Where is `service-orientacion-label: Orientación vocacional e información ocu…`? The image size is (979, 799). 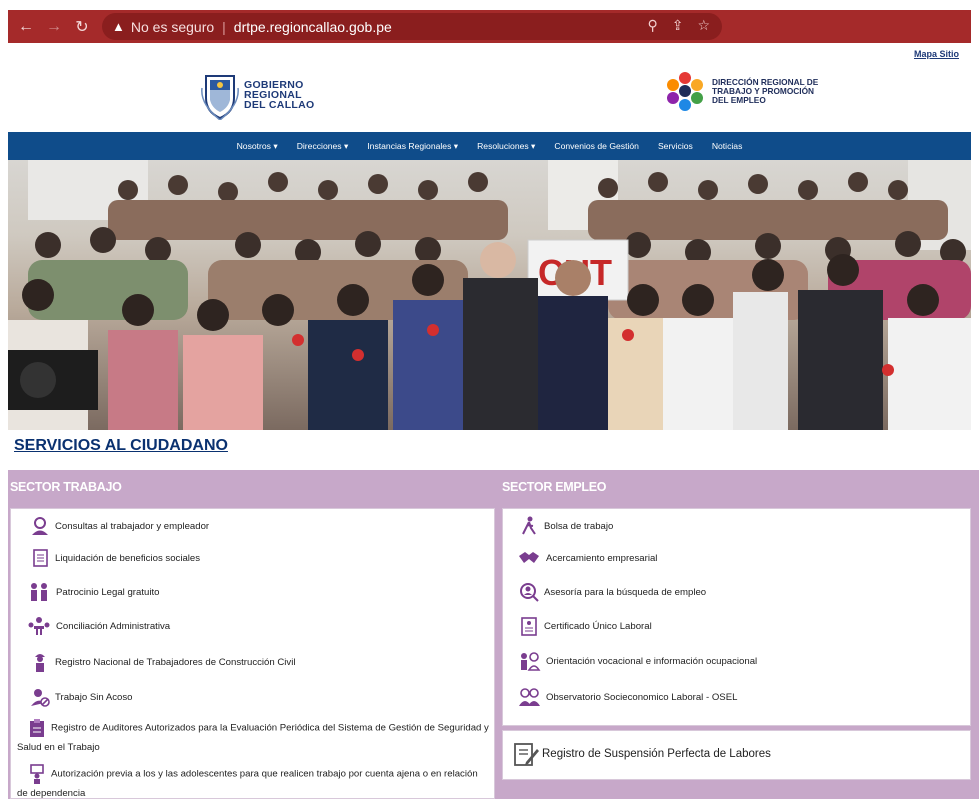
service-orientacion-label: Orientación vocacional e información ocu… is located at coordinates (652, 661).